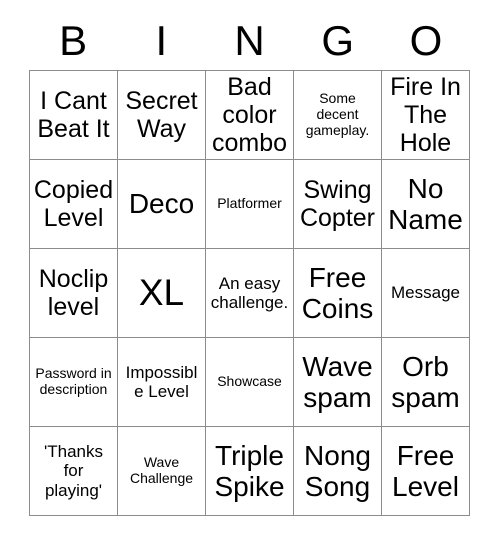  I want to click on bingo-cell: Noclip level, so click(74, 293).